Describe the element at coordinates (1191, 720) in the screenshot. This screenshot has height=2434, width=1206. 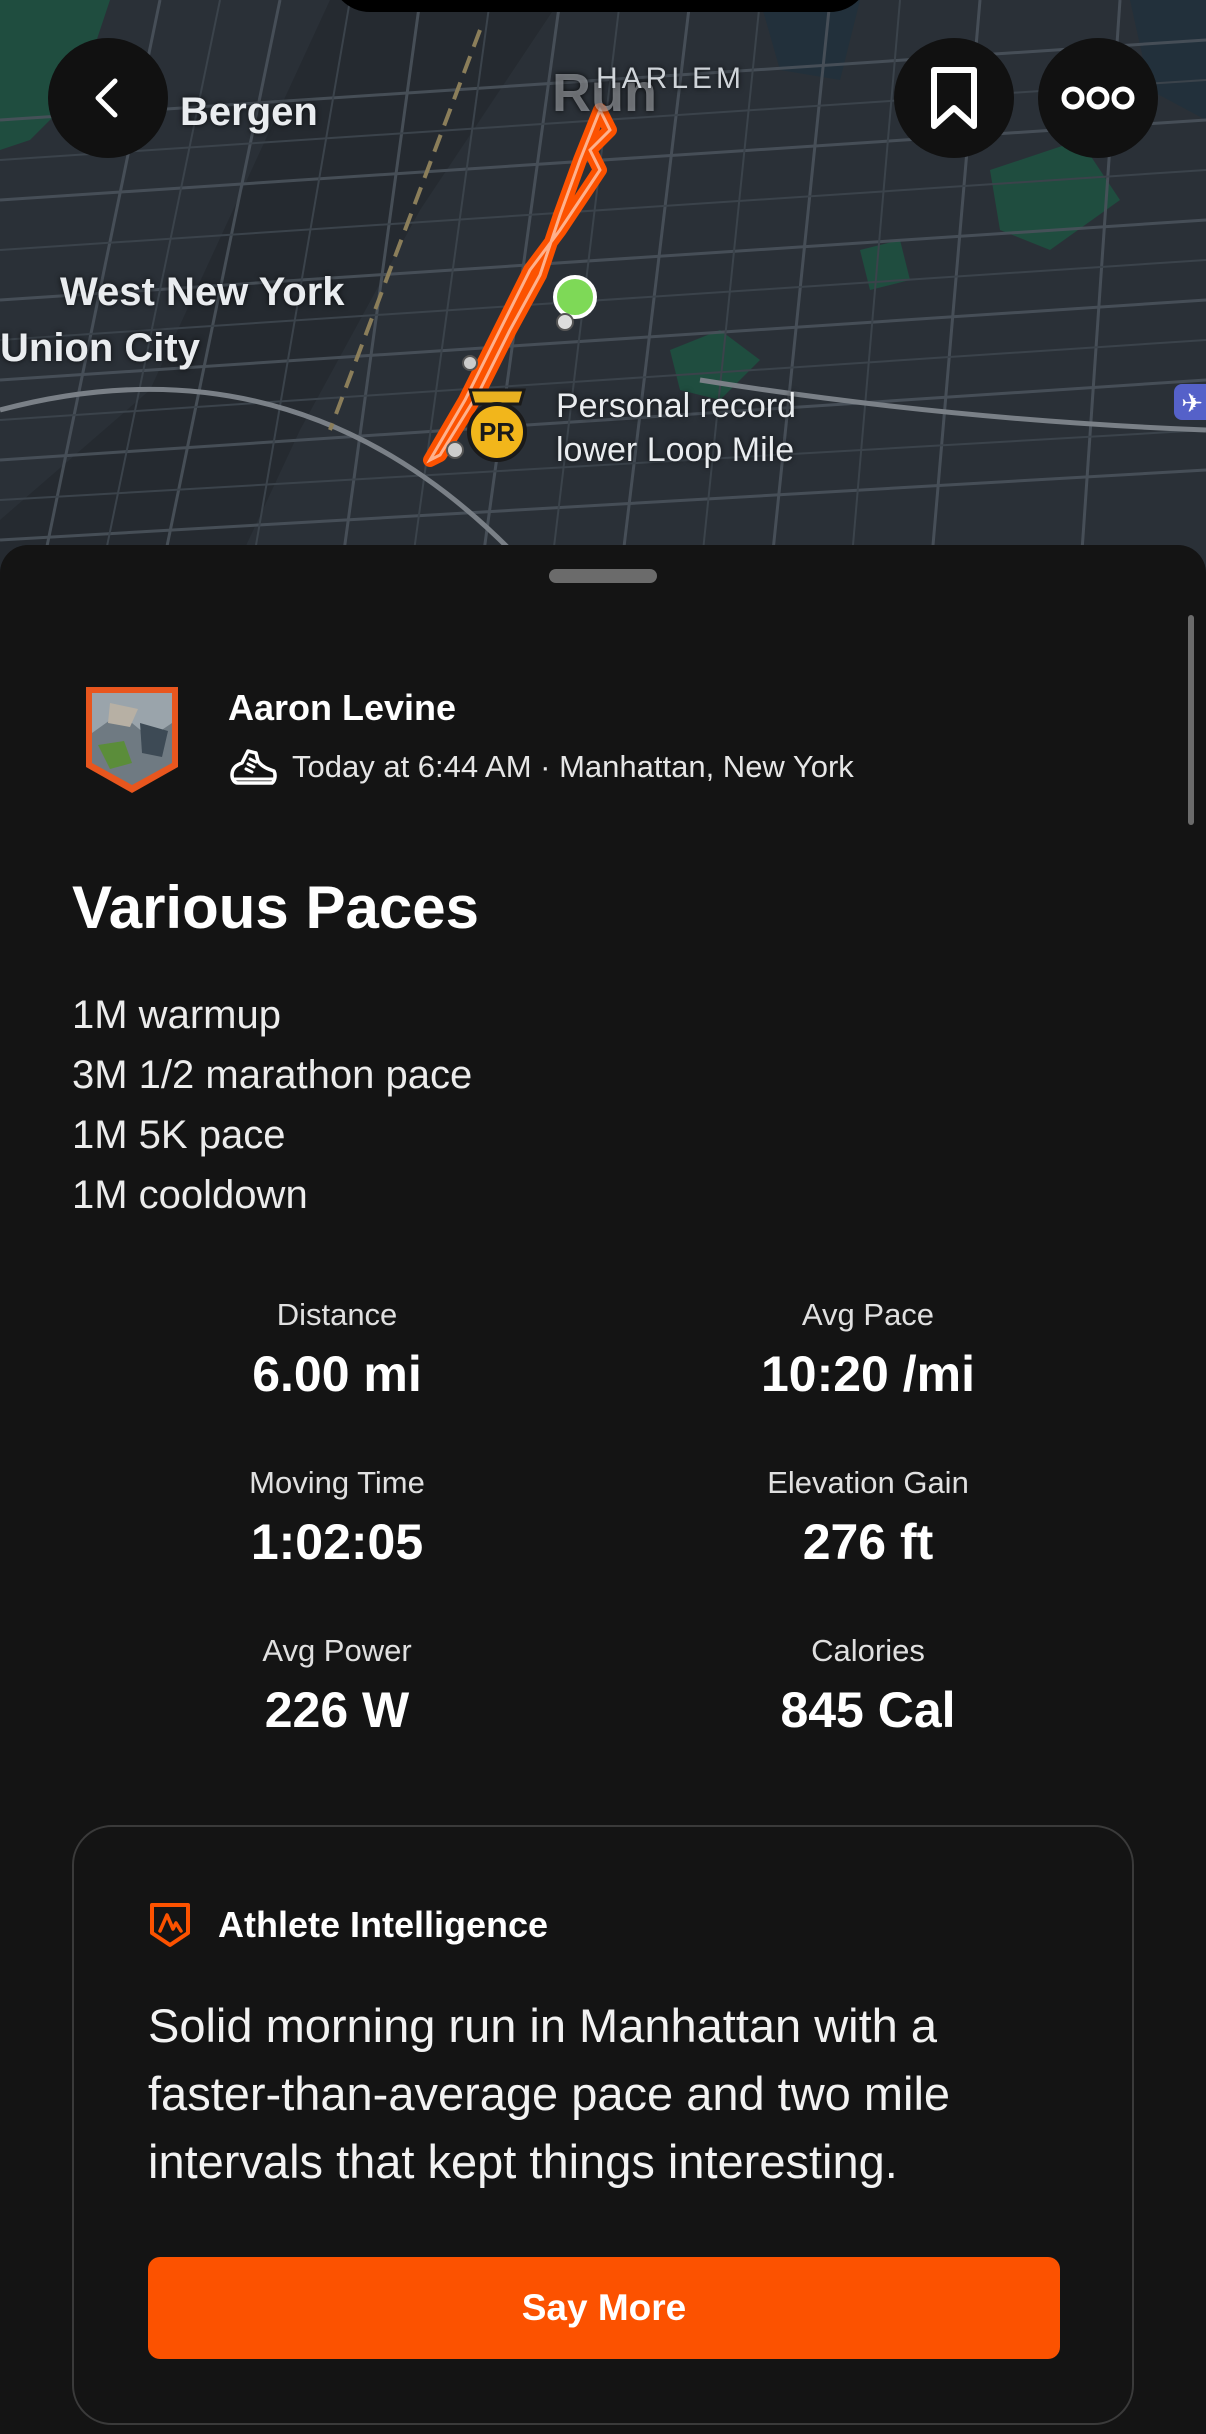
I see `scrollbar` at that location.